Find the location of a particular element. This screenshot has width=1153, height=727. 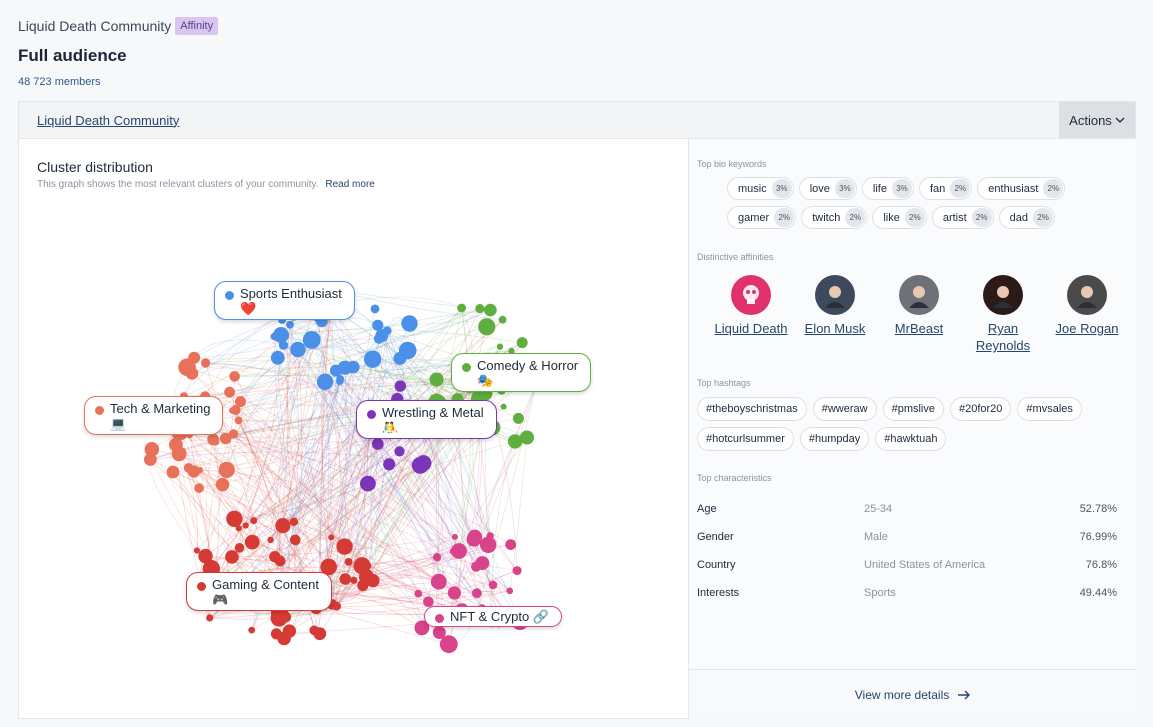

keyword-pill: music 3% is located at coordinates (760, 188).